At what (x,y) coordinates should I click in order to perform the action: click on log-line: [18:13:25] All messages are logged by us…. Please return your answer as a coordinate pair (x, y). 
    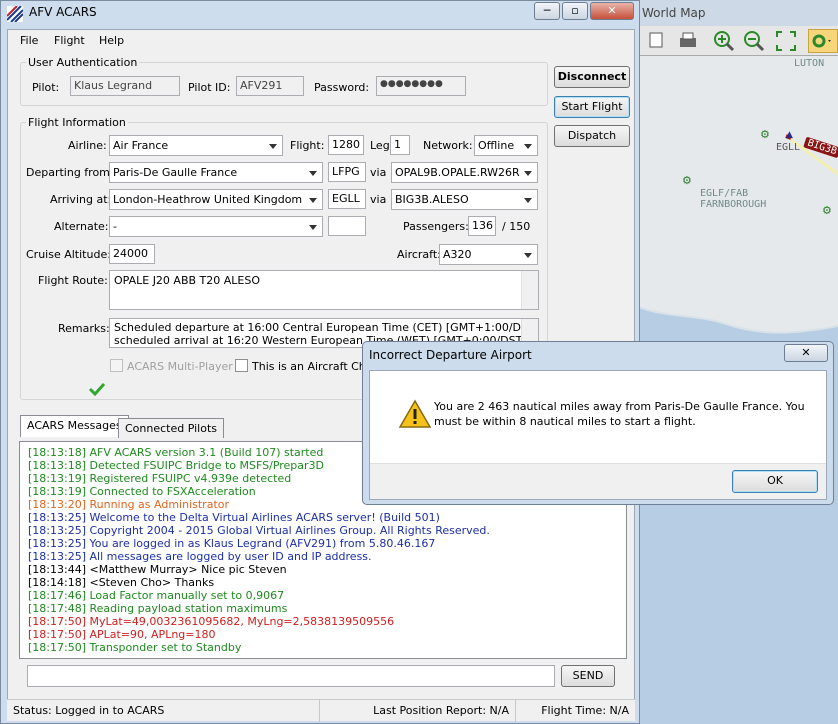
    Looking at the image, I should click on (200, 556).